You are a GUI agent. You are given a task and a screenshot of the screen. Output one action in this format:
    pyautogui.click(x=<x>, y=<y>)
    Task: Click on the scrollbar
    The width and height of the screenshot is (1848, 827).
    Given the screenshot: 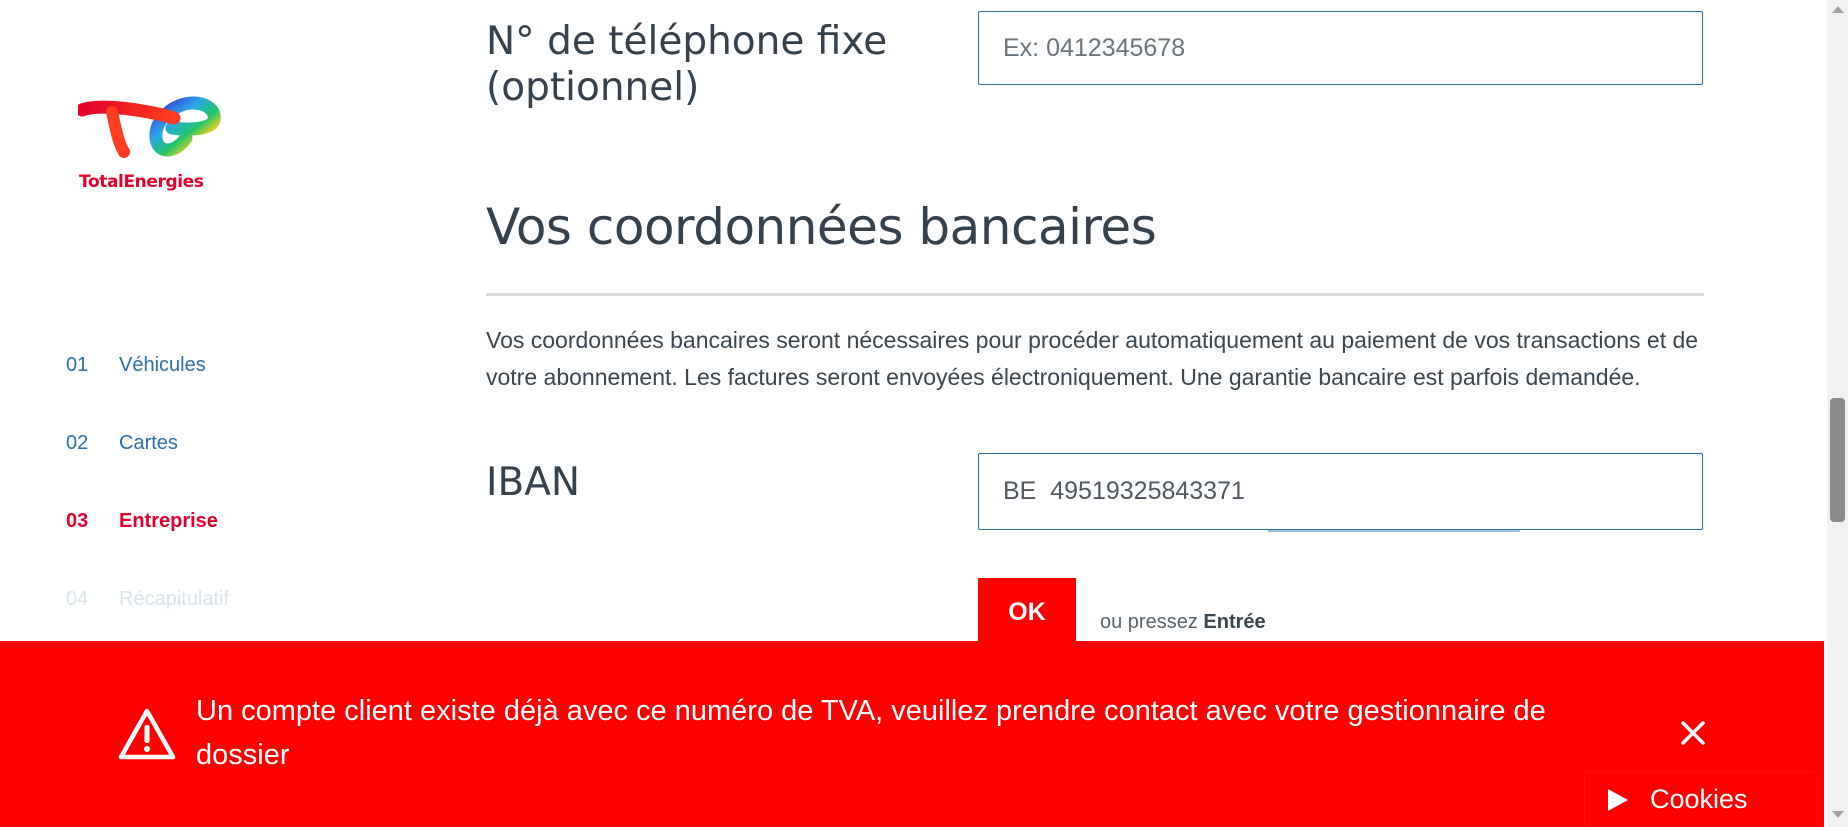 What is the action you would take?
    pyautogui.click(x=1837, y=413)
    